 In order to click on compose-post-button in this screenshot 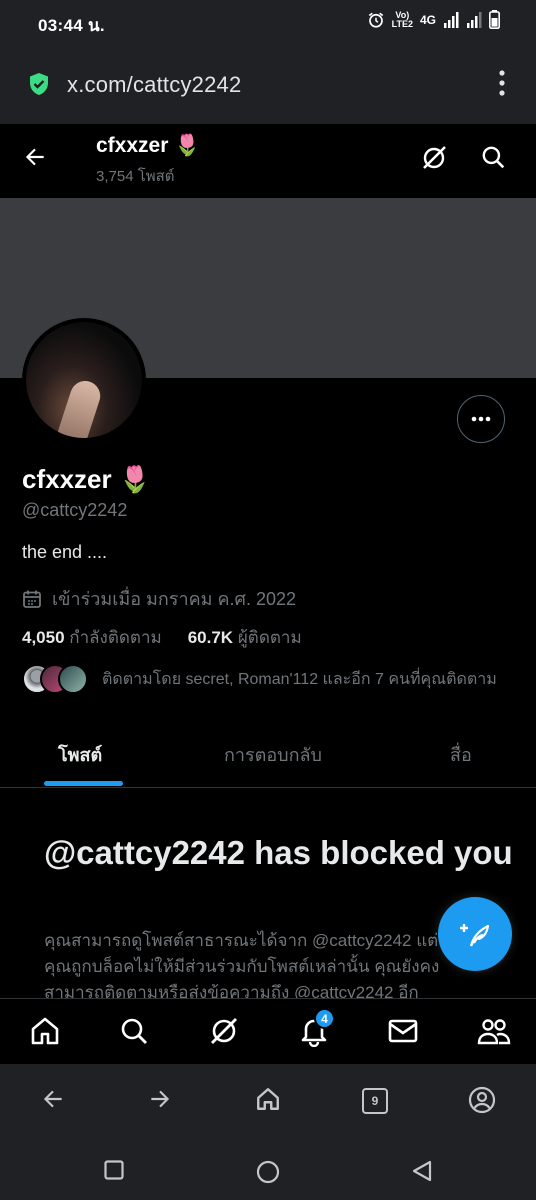, I will do `click(475, 934)`.